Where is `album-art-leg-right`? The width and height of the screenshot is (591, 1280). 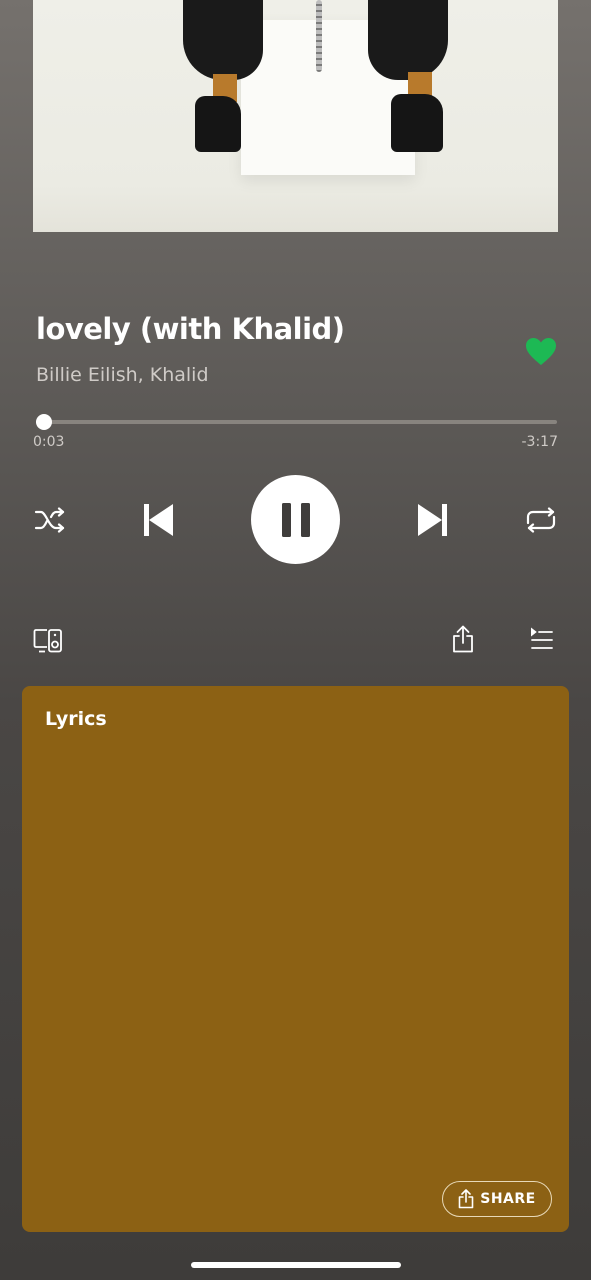 album-art-leg-right is located at coordinates (408, 40).